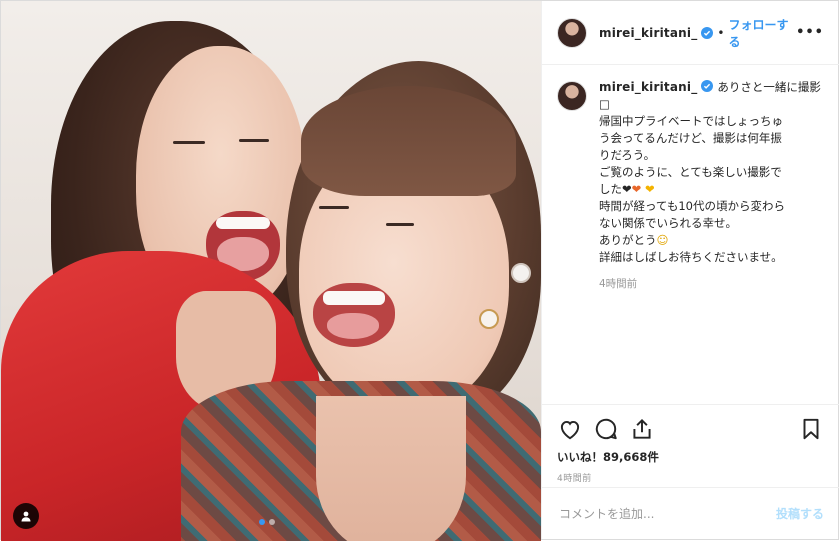 The height and width of the screenshot is (541, 839). Describe the element at coordinates (408, 141) in the screenshot. I see `right-person-bangs` at that location.